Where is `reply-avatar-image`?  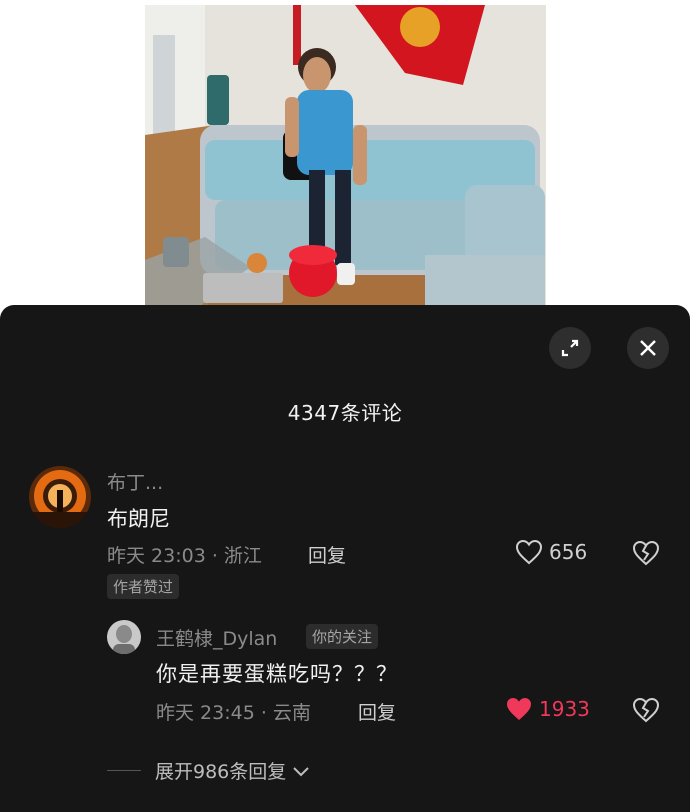 reply-avatar-image is located at coordinates (124, 637).